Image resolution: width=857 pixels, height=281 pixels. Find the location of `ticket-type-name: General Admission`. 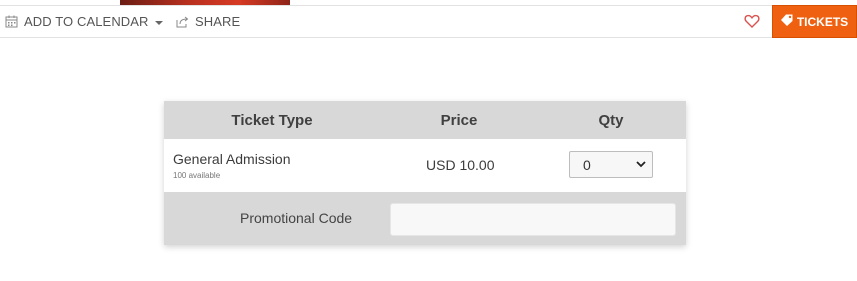

ticket-type-name: General Admission is located at coordinates (232, 159).